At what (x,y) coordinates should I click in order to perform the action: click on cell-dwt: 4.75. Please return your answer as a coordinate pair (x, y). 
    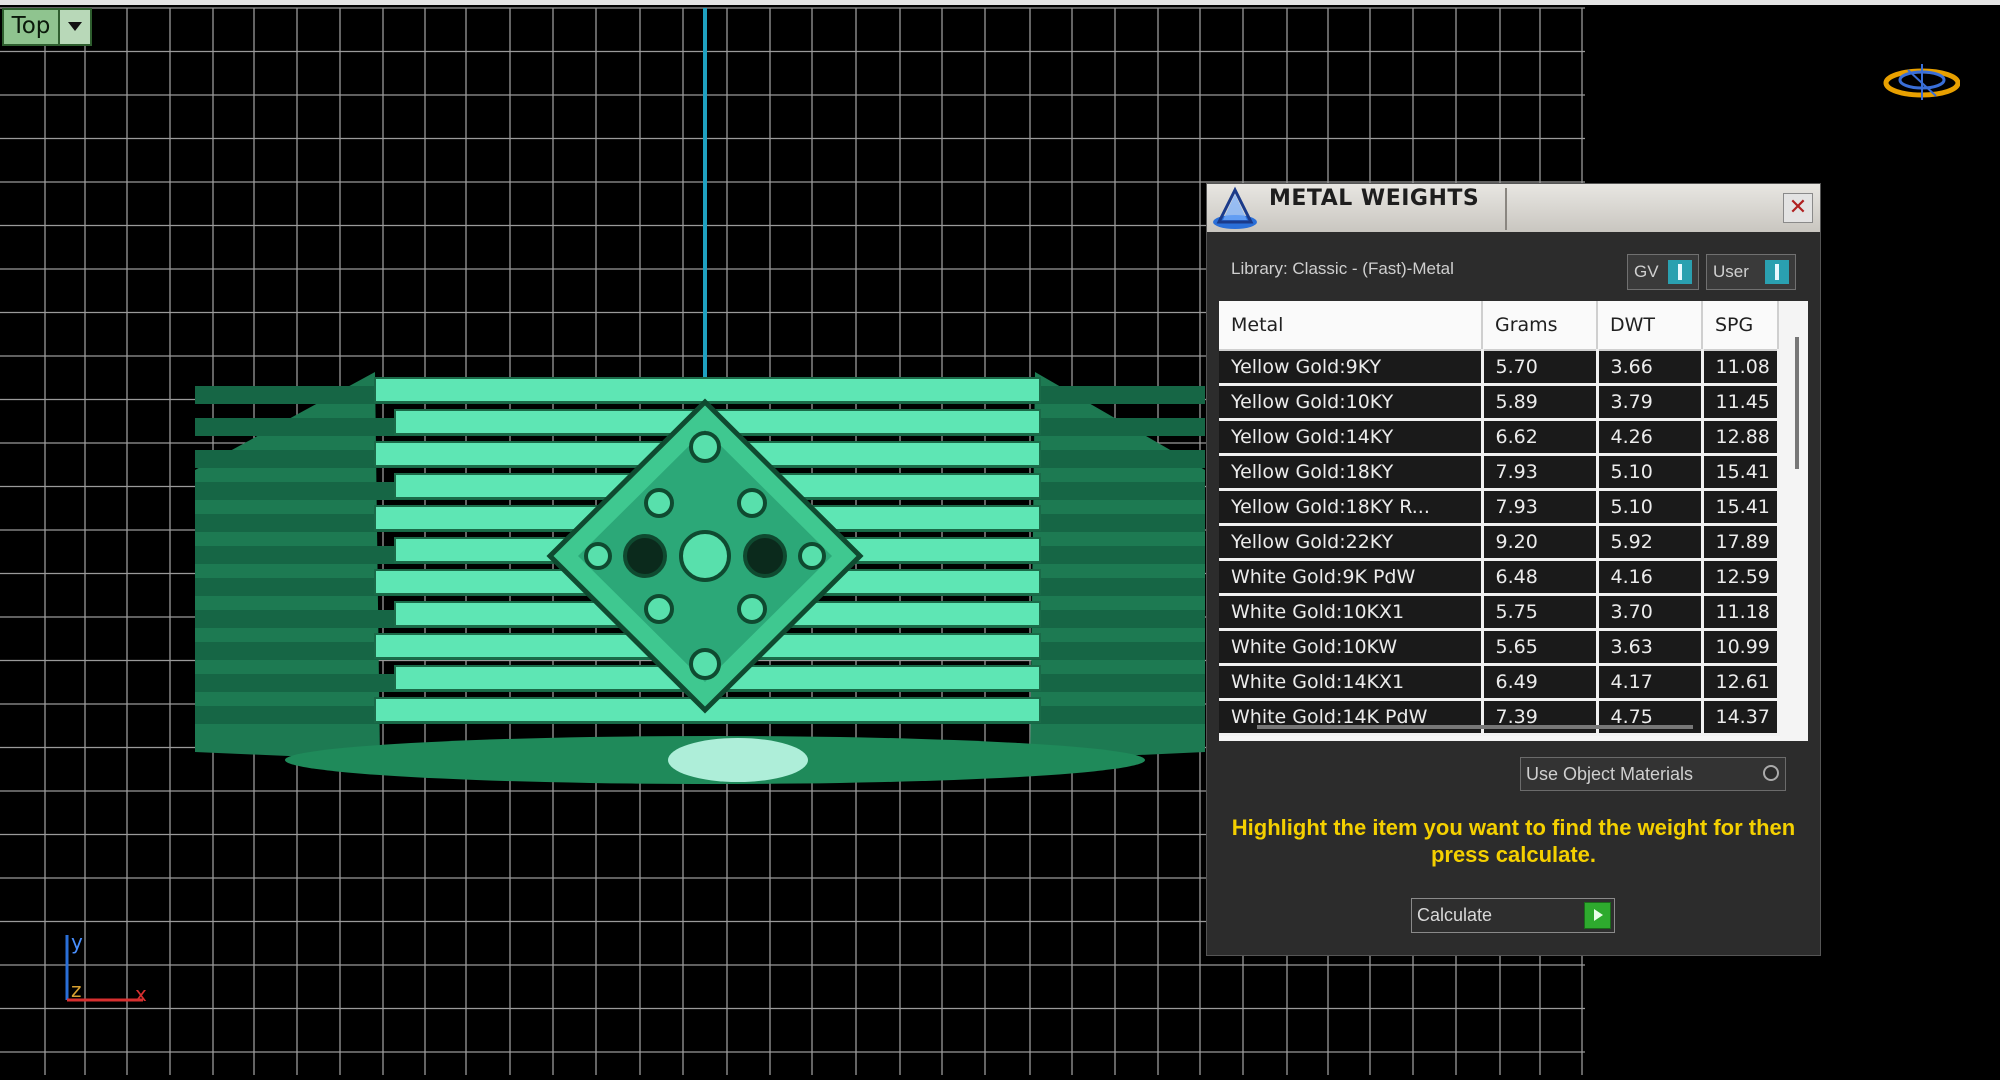
    Looking at the image, I should click on (1650, 717).